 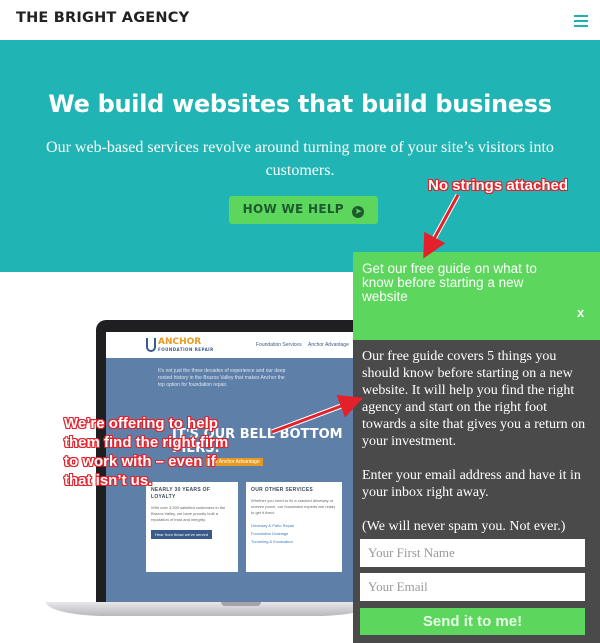 I want to click on anchor-logo-sub: FOUNDATION REPAIR, so click(x=186, y=349).